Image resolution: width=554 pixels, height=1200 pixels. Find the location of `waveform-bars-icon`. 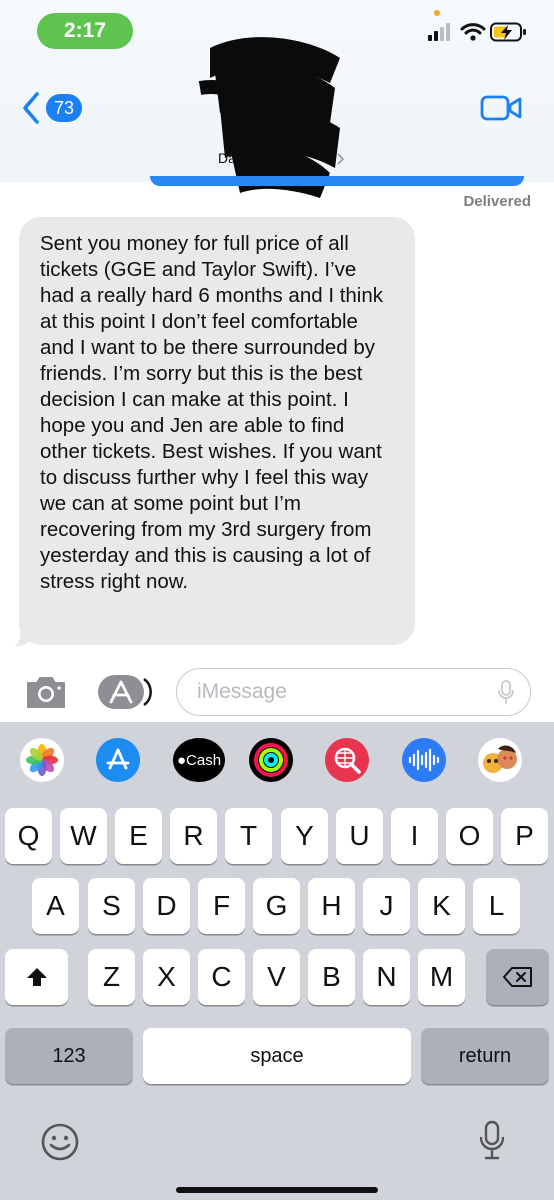

waveform-bars-icon is located at coordinates (424, 760).